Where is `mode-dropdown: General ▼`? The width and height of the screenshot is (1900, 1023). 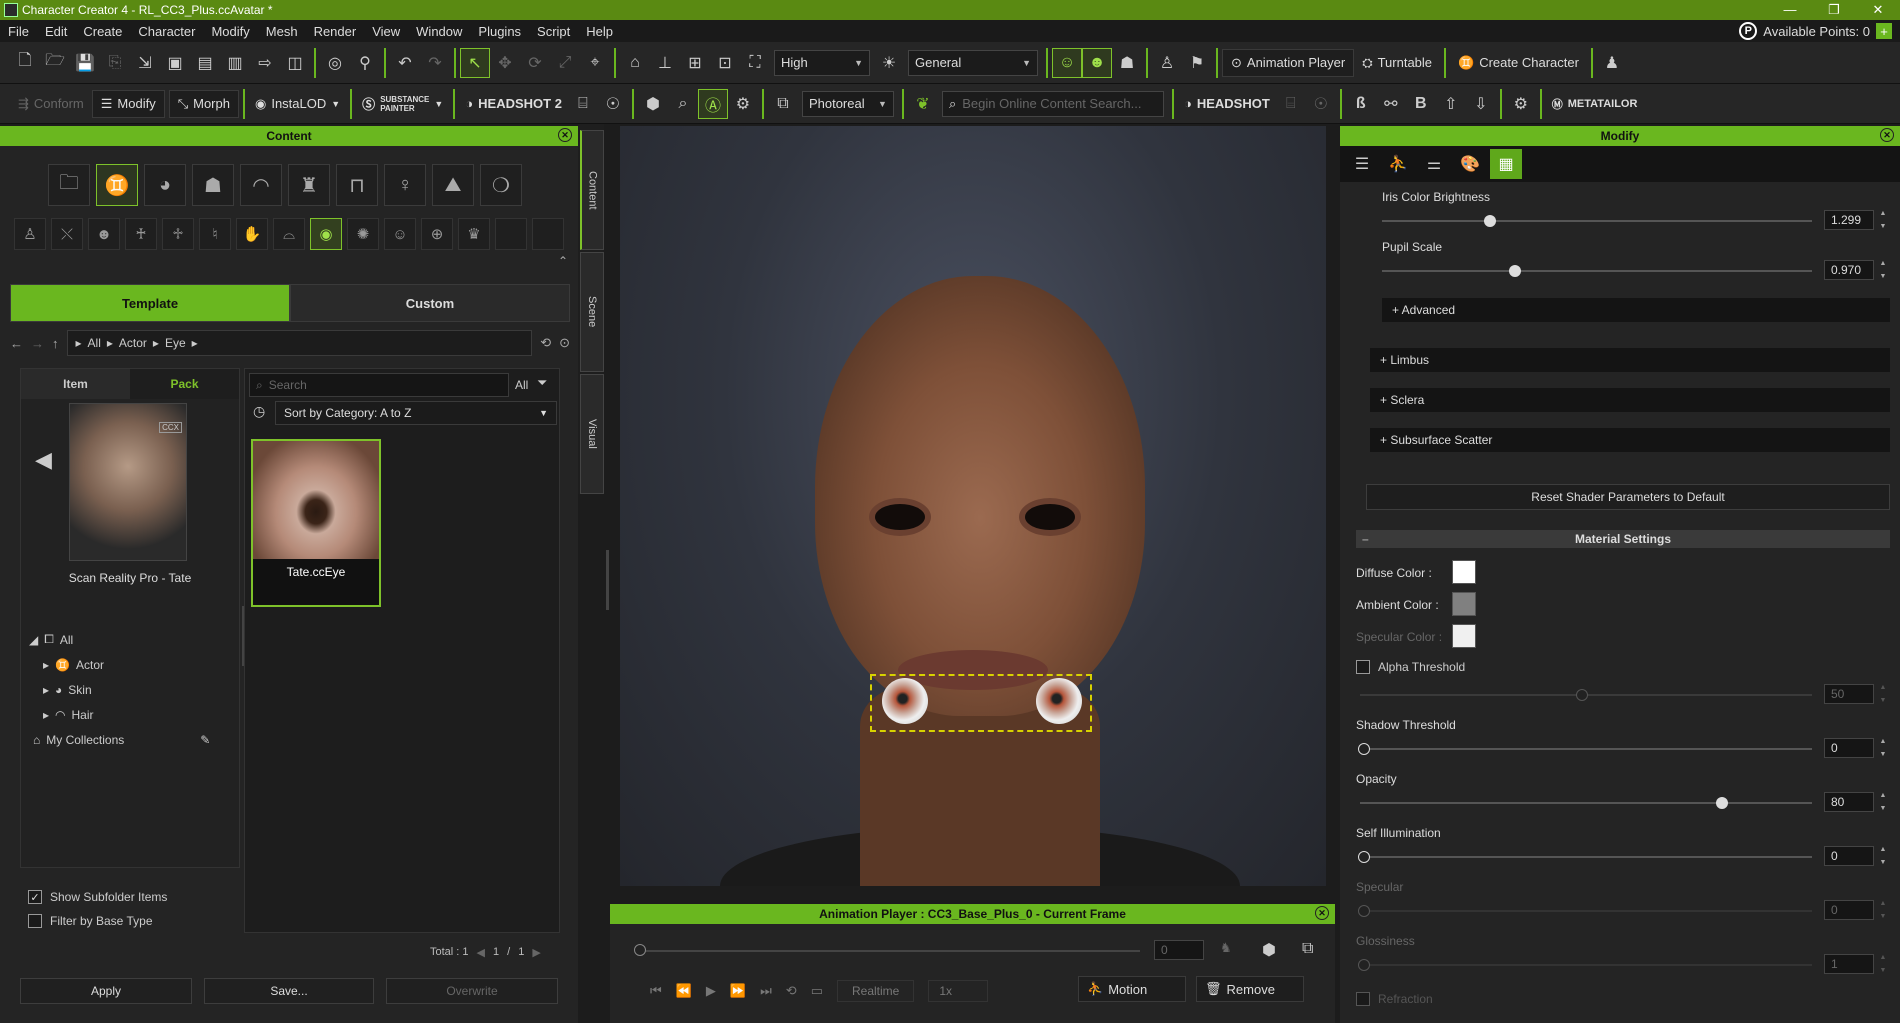 mode-dropdown: General ▼ is located at coordinates (973, 62).